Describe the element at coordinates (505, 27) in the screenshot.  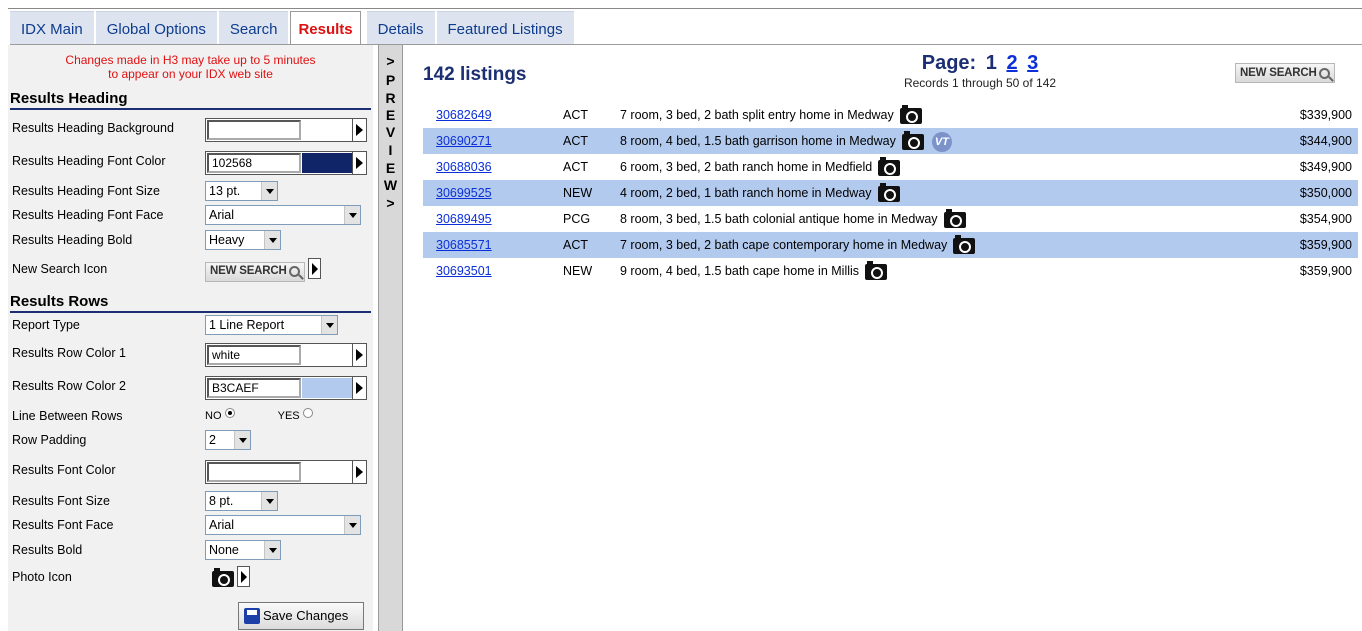
I see `tab-featured-listings: Featured Listings` at that location.